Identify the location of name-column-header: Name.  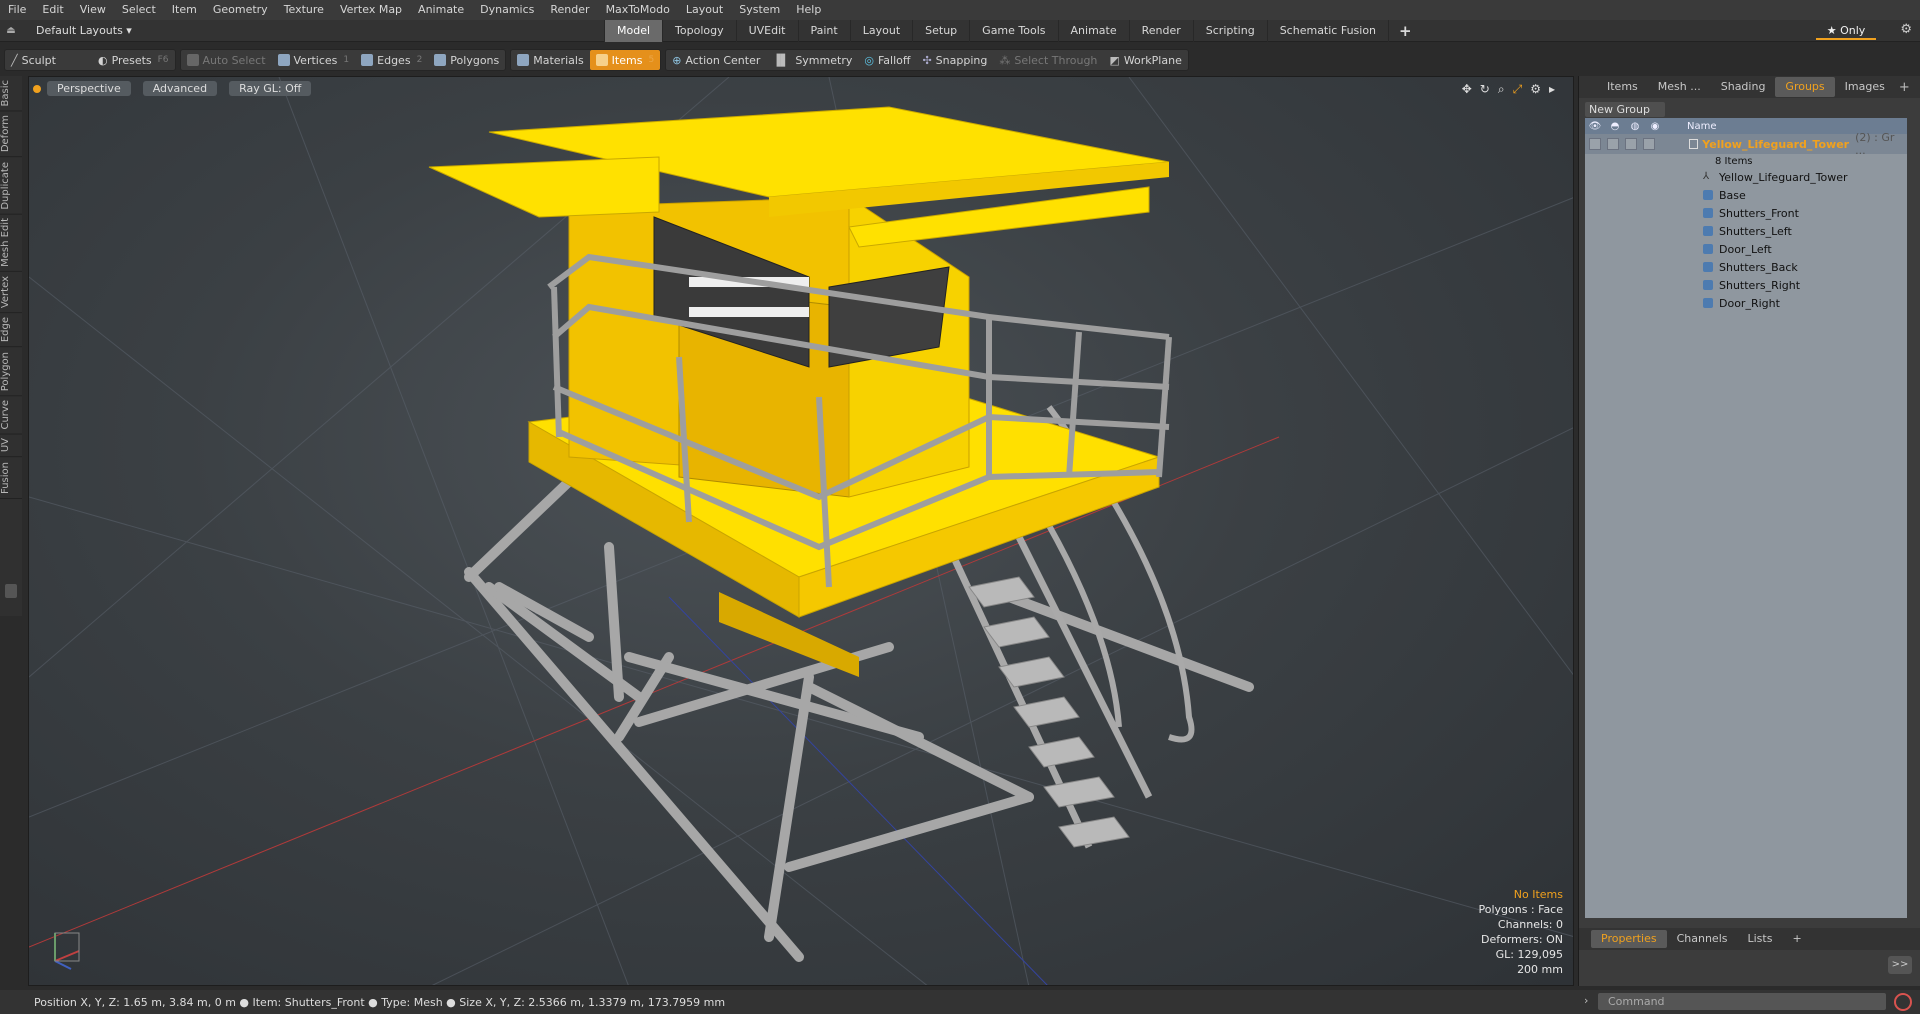
(1702, 126).